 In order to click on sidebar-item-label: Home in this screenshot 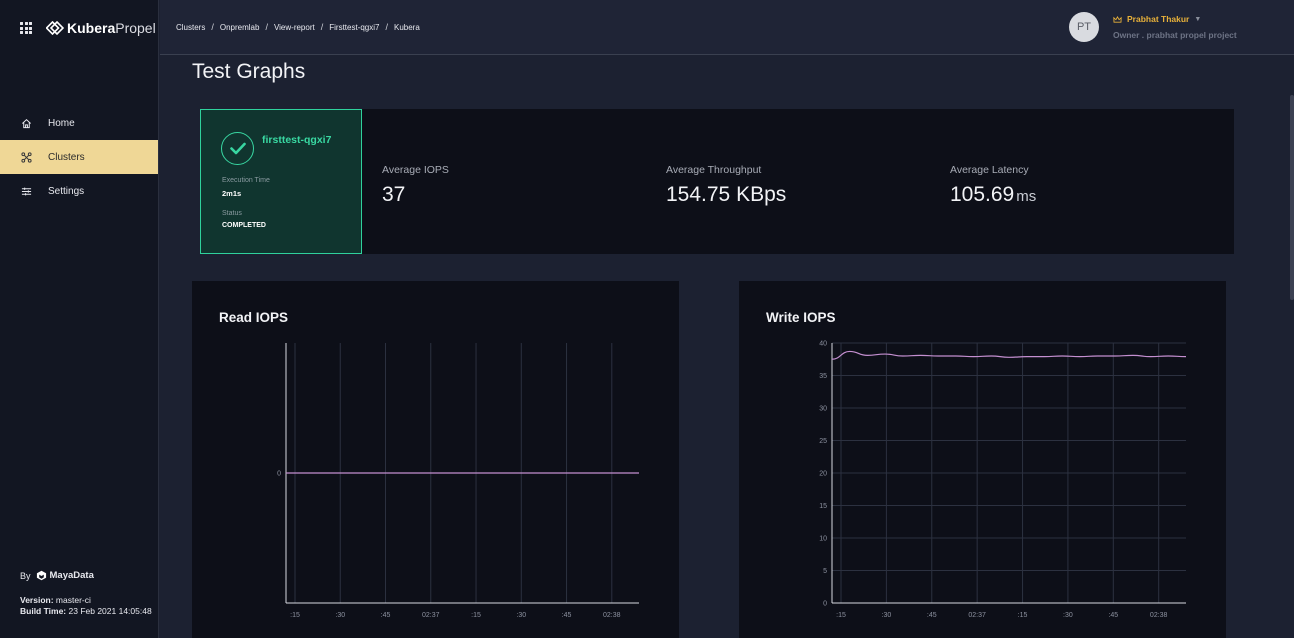, I will do `click(61, 123)`.